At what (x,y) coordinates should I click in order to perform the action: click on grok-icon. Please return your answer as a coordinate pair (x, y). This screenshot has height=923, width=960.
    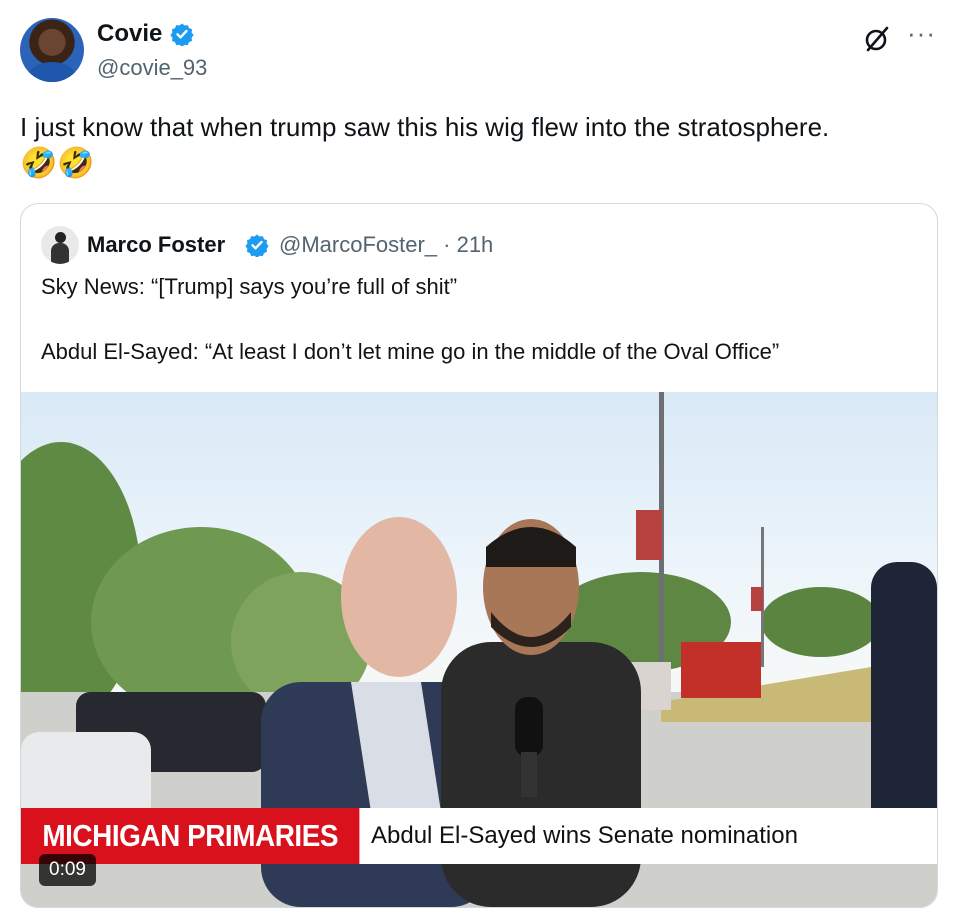
    Looking at the image, I should click on (877, 39).